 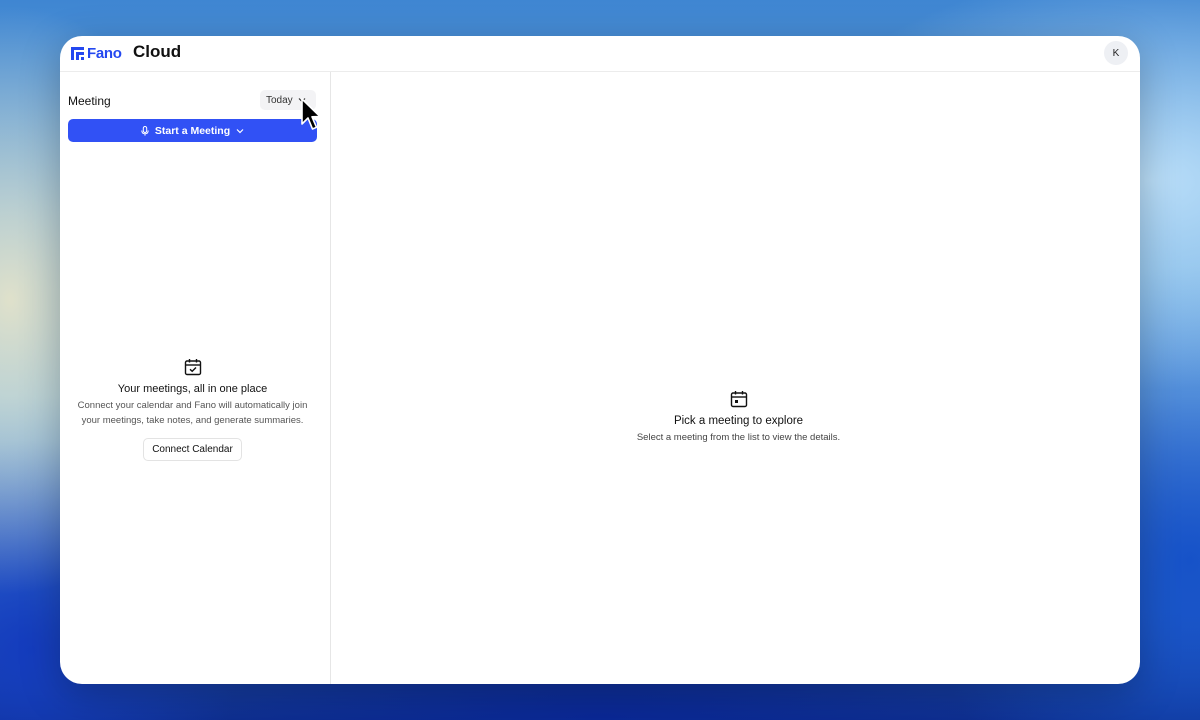 I want to click on start-meeting-label: Start a Meeting, so click(x=192, y=130).